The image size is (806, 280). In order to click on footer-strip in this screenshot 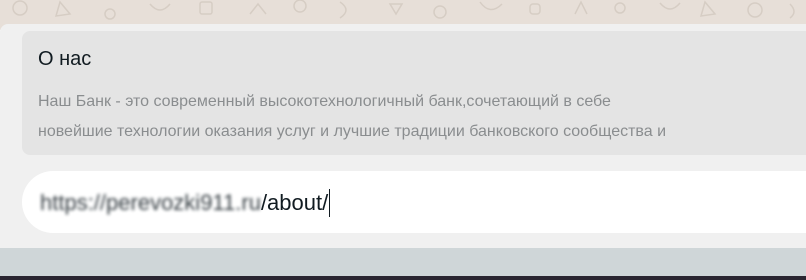, I will do `click(403, 262)`.